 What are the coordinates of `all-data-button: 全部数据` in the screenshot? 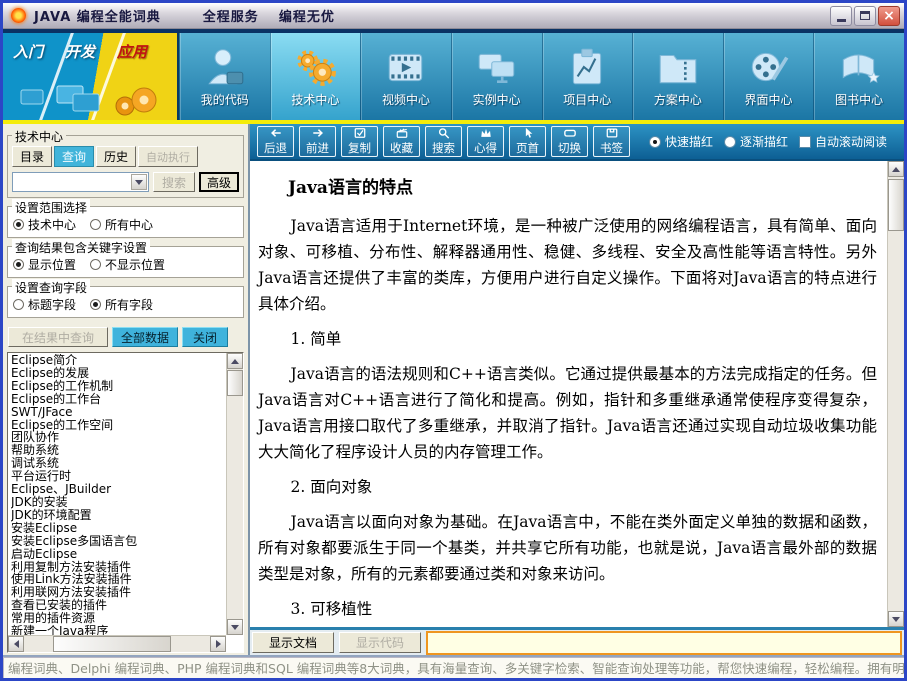 It's located at (145, 337).